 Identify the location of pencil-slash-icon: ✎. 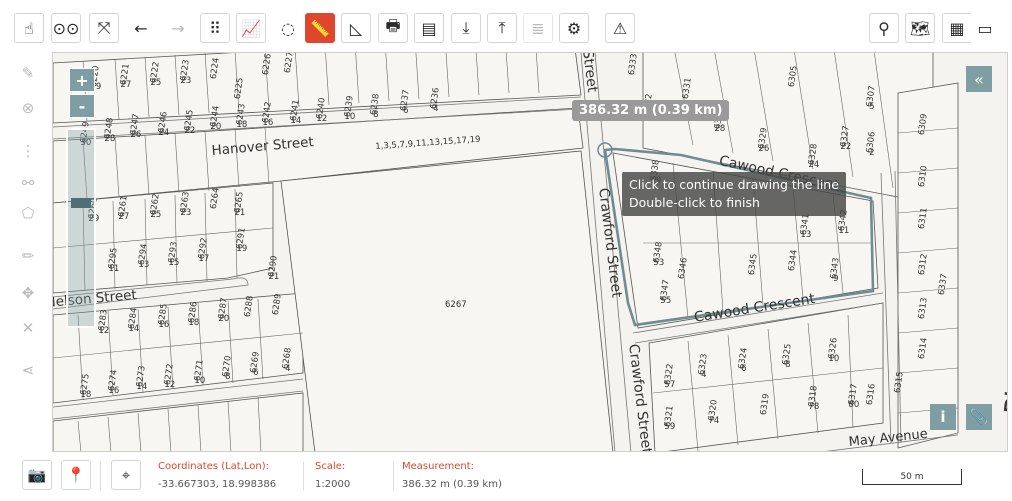
(28, 73).